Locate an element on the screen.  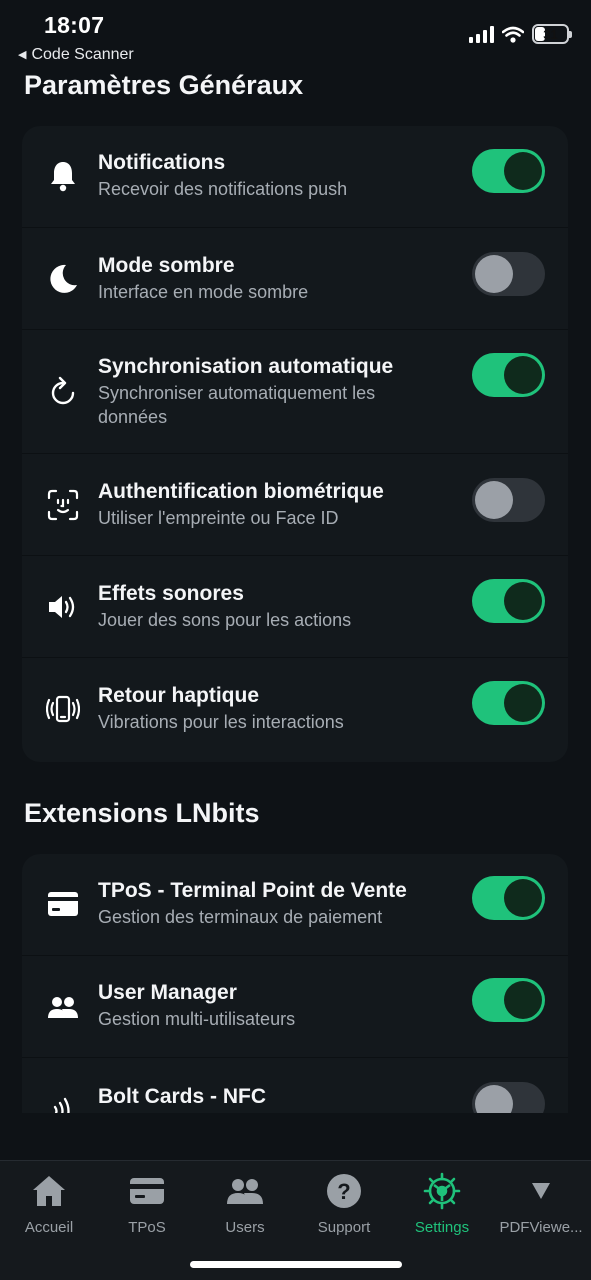
tpos-toggle is located at coordinates (508, 898).